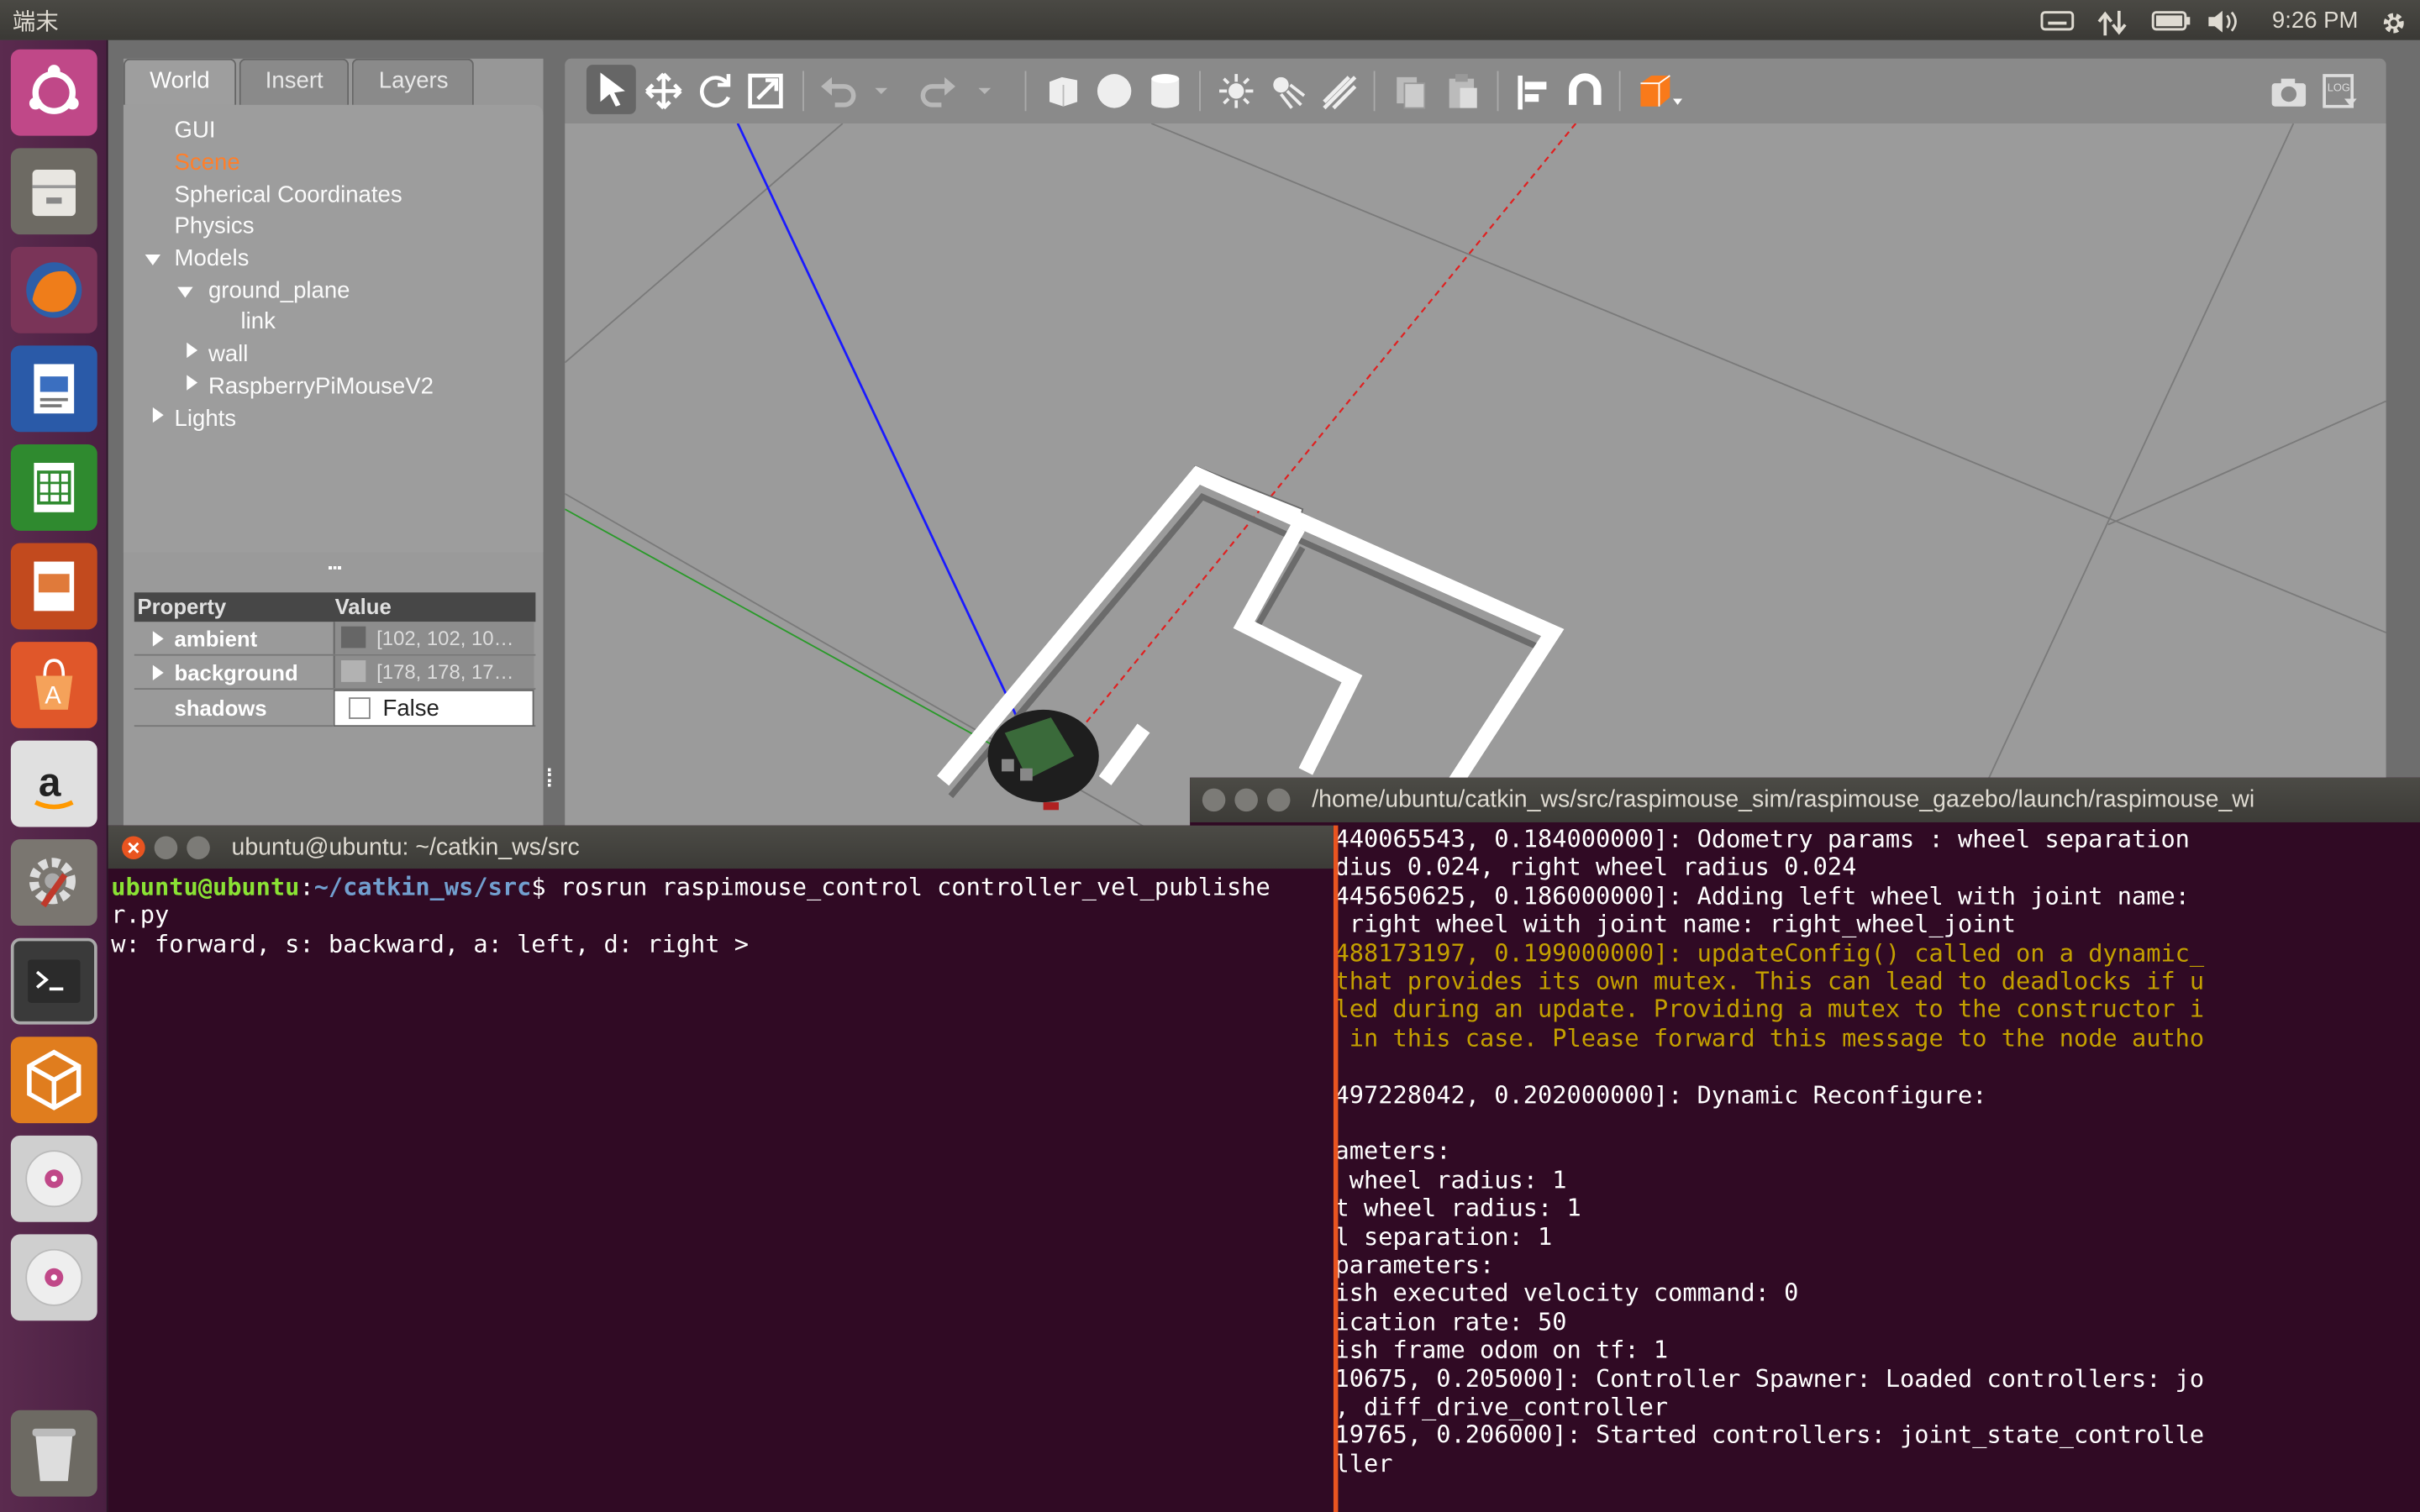 The height and width of the screenshot is (1512, 2420). What do you see at coordinates (353, 637) in the screenshot?
I see `ambient-swatch` at bounding box center [353, 637].